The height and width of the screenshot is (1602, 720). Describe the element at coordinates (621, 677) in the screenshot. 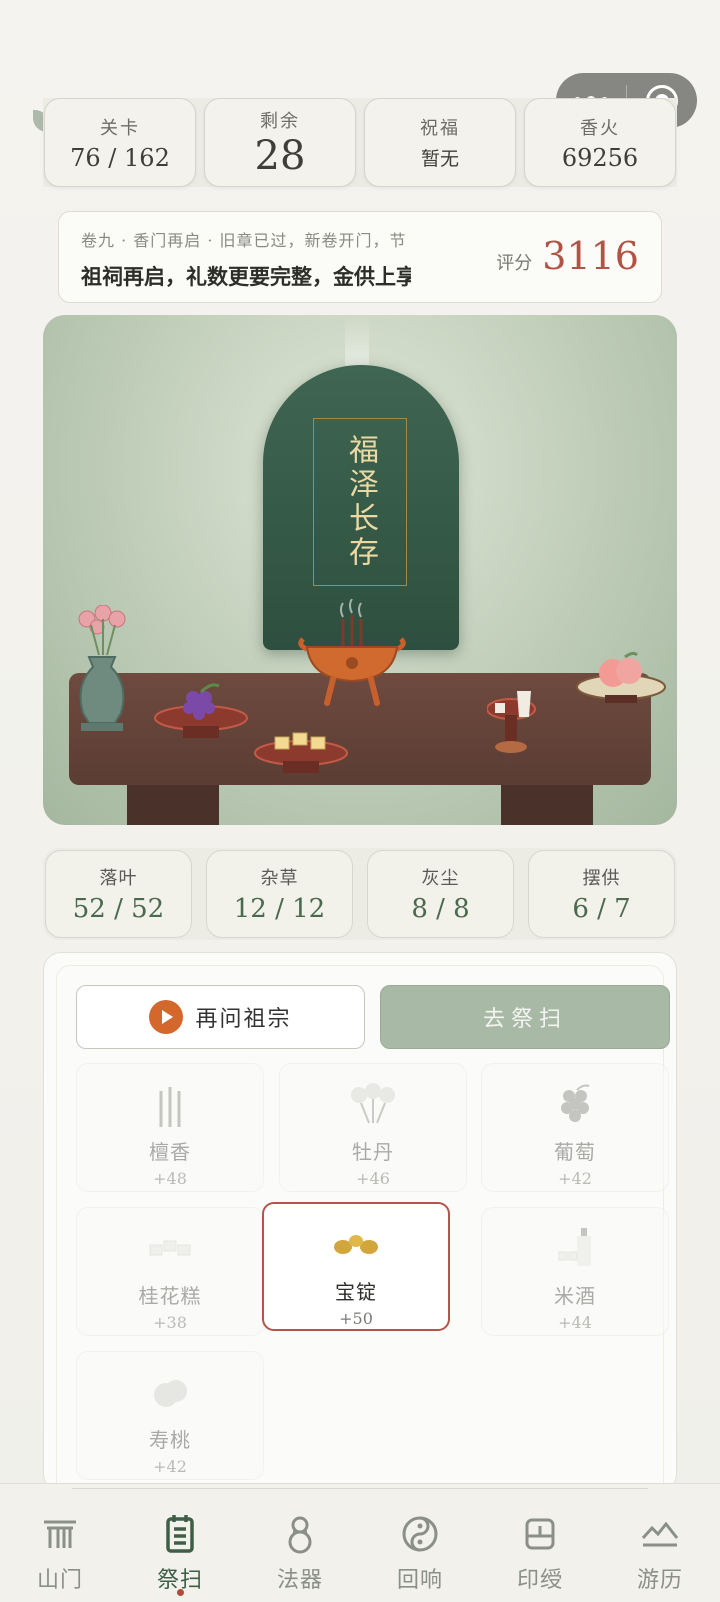

I see `peach-plate-icon` at that location.